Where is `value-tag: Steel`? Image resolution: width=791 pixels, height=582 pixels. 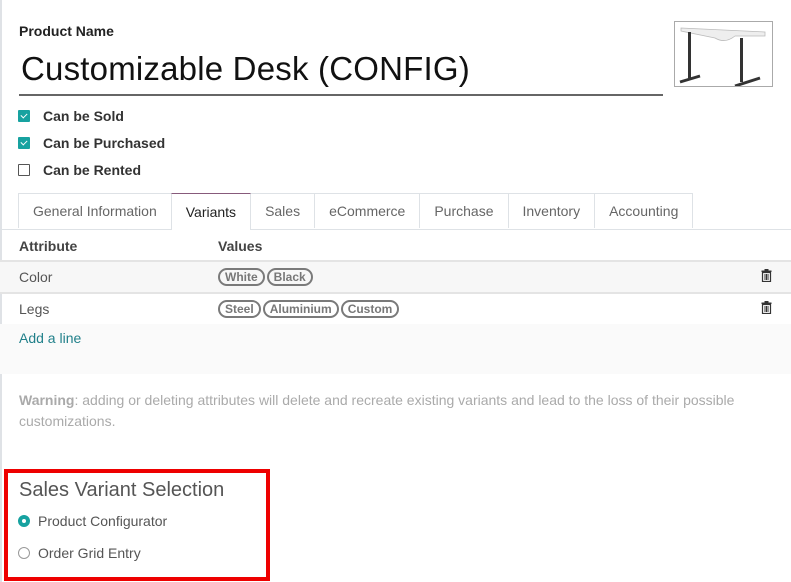 value-tag: Steel is located at coordinates (239, 309).